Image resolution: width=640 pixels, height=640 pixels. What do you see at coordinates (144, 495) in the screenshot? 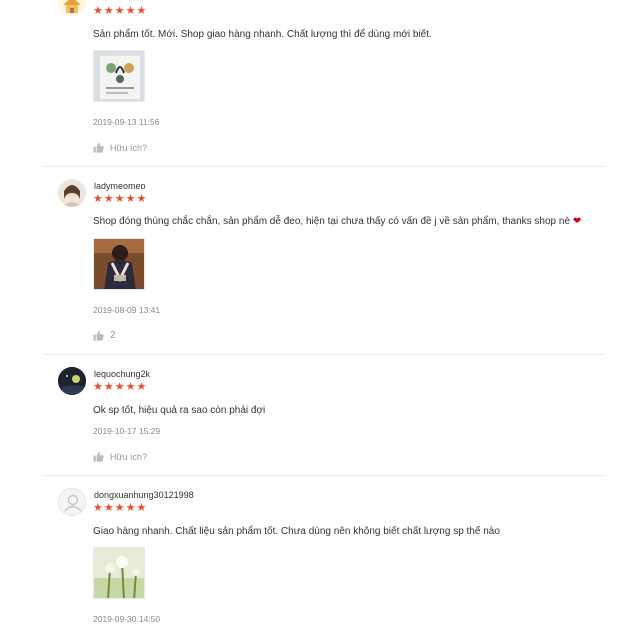
I see `review-username: dongxuanhung30121998` at bounding box center [144, 495].